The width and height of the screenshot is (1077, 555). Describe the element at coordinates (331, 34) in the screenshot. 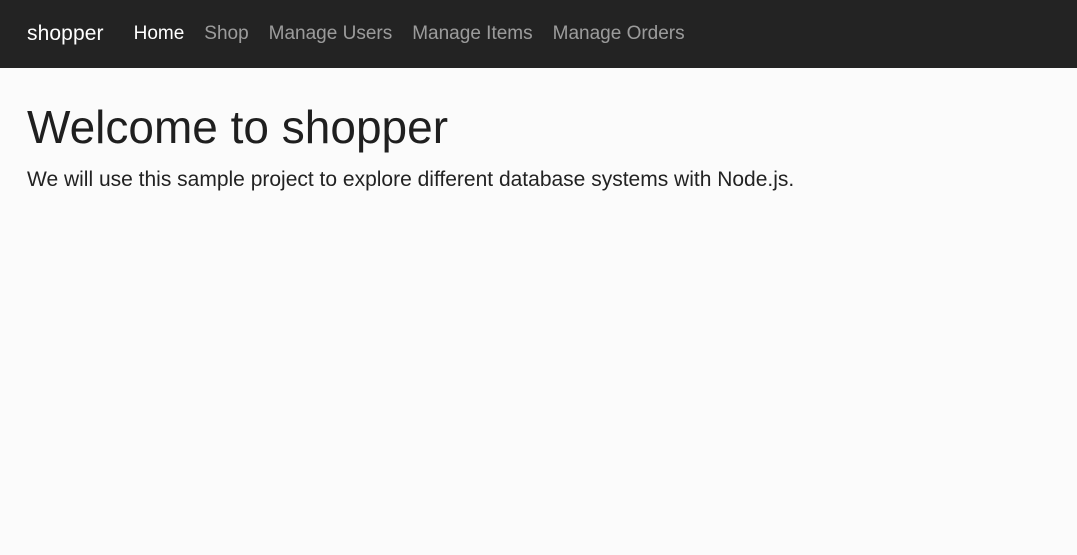

I see `nav-item-manage-users: Manage Users` at that location.